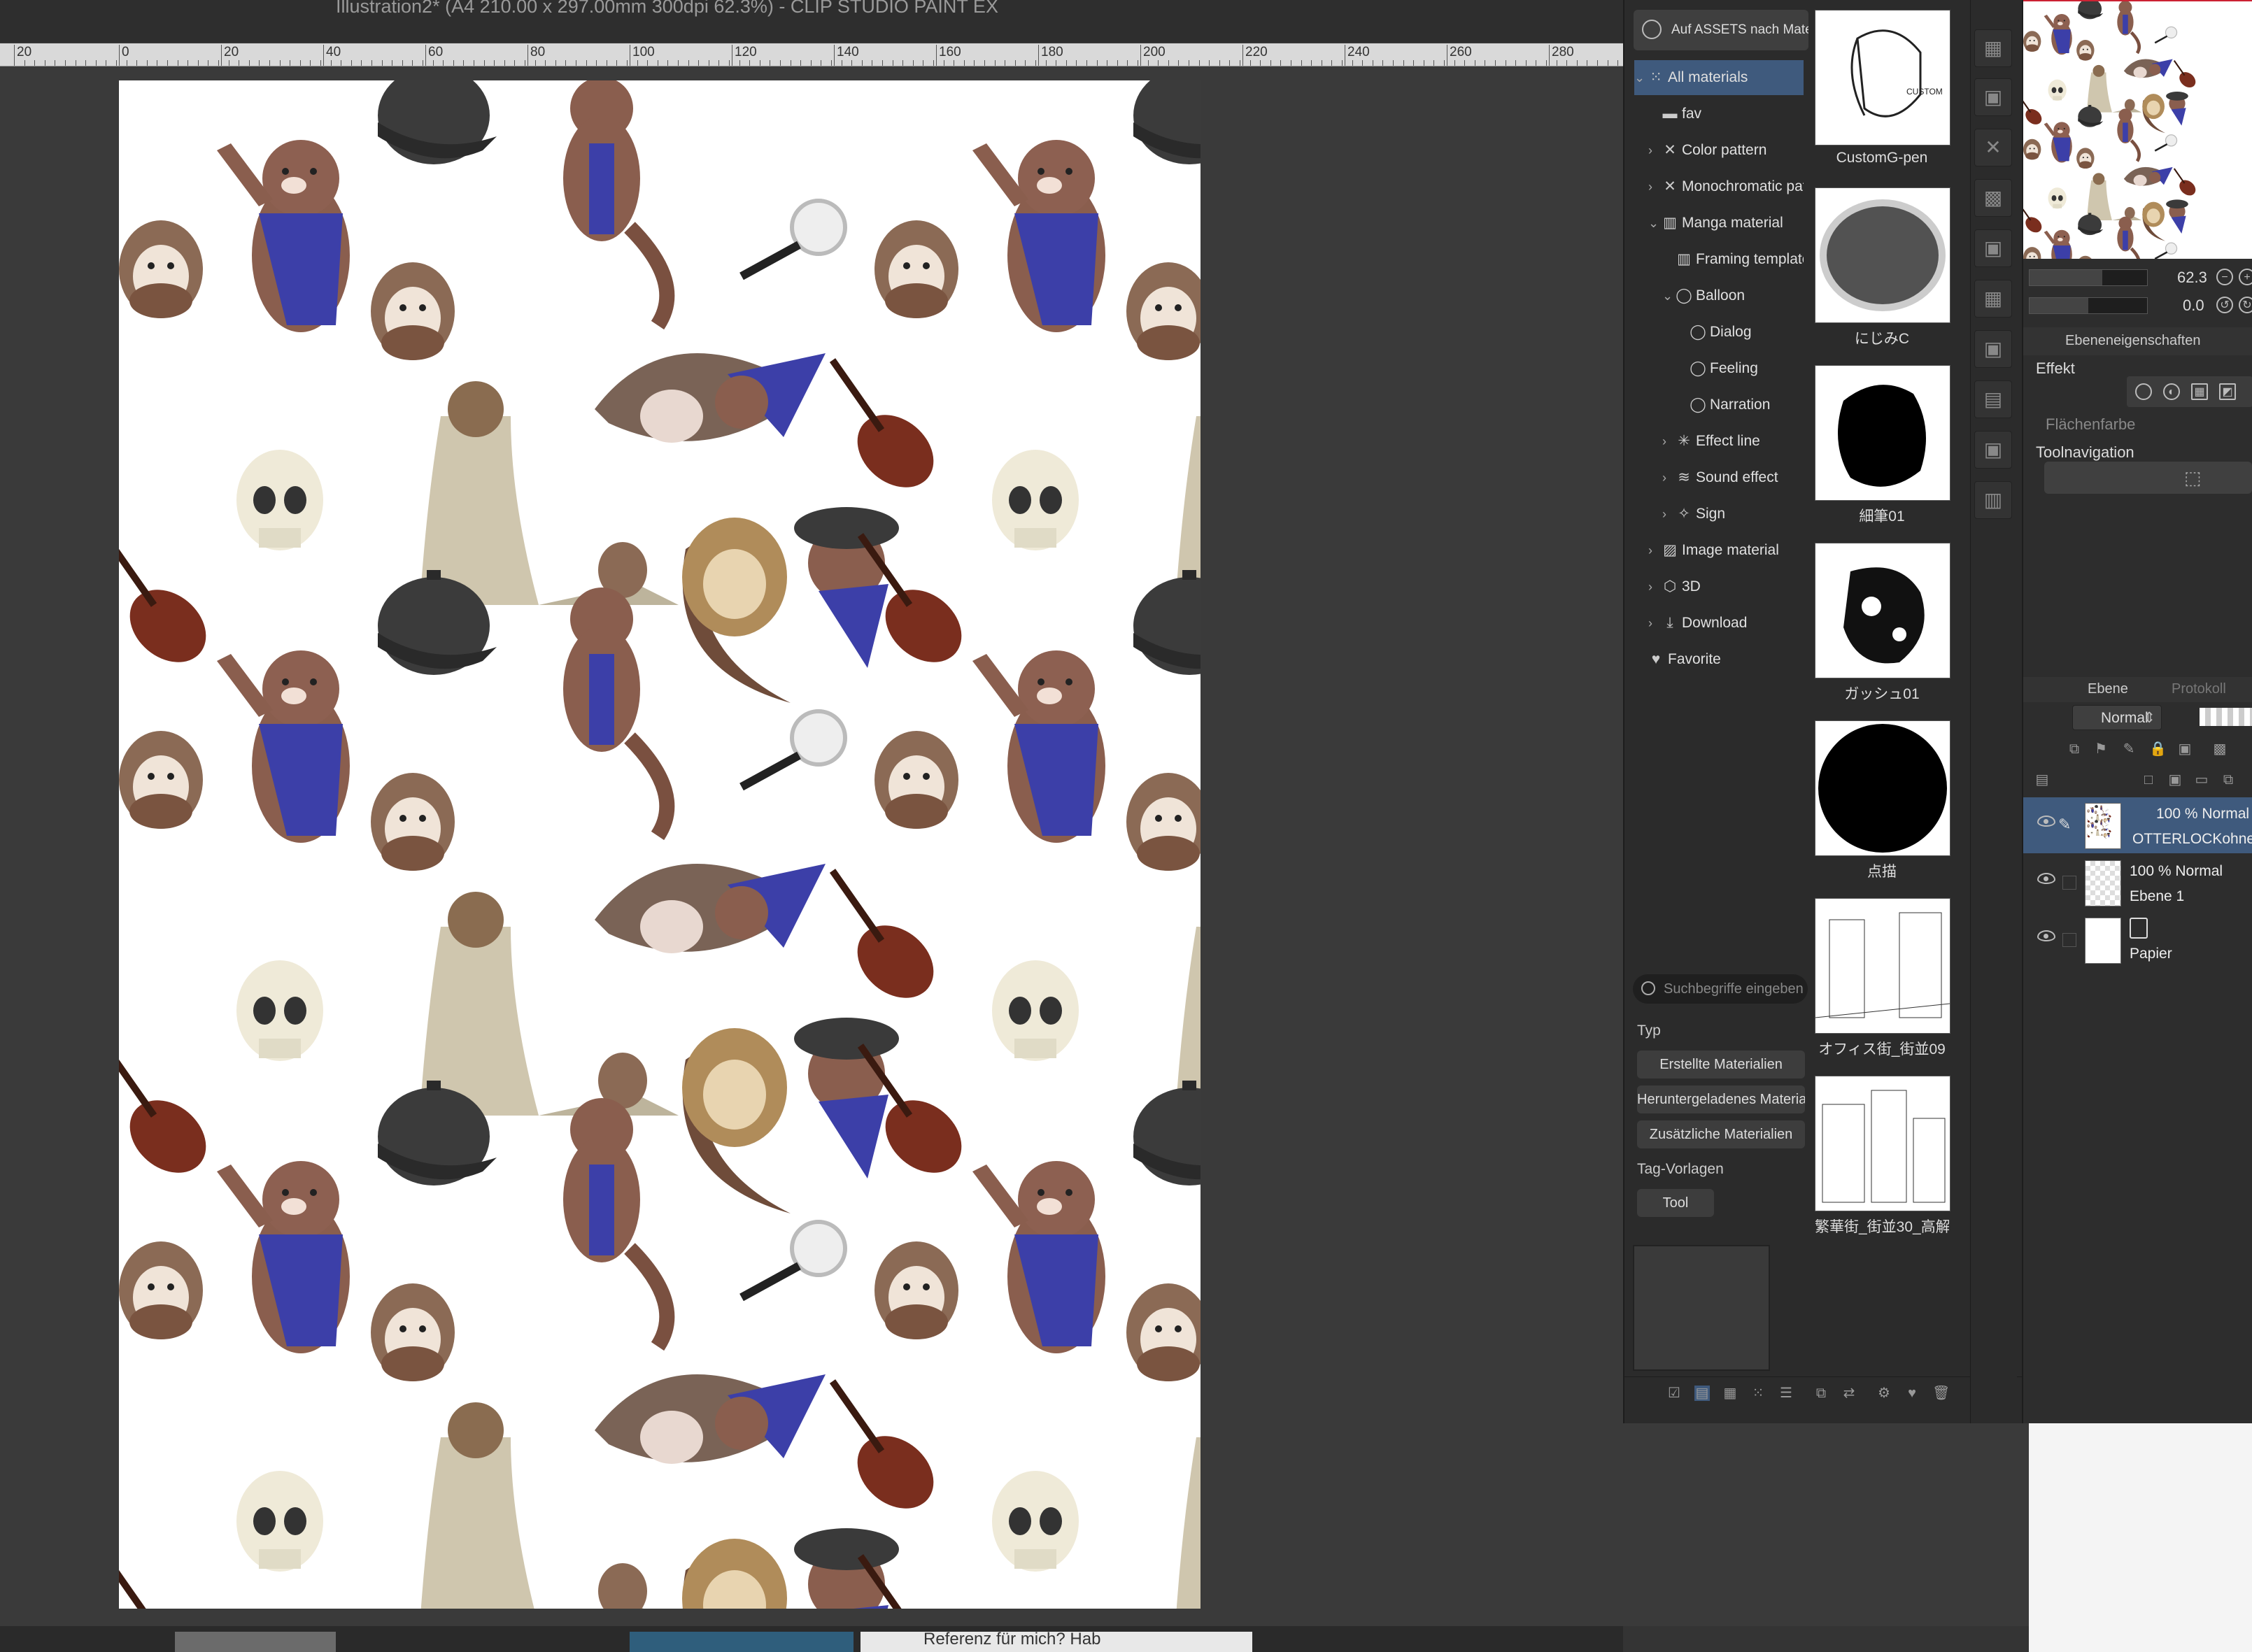 The image size is (2252, 1652). Describe the element at coordinates (1882, 77) in the screenshot. I see `material-thumbnail: CUSTOM` at that location.